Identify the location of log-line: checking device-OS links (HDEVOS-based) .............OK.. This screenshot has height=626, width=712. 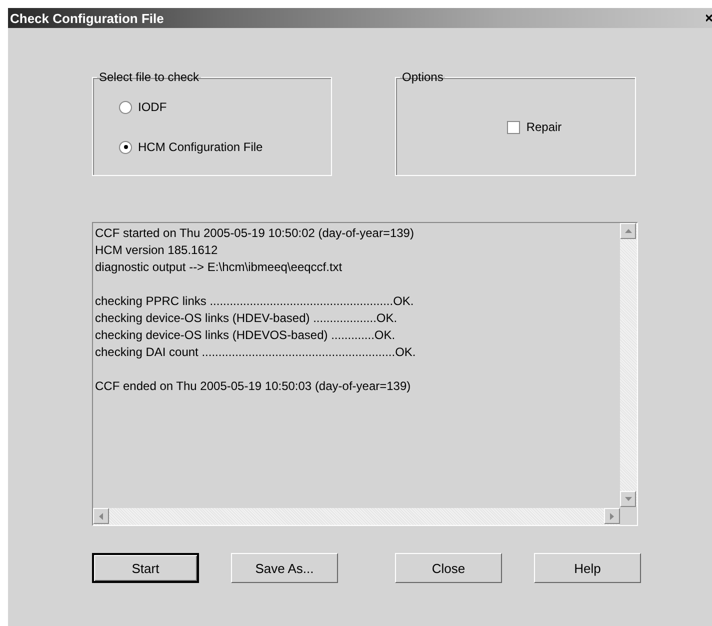
(245, 335).